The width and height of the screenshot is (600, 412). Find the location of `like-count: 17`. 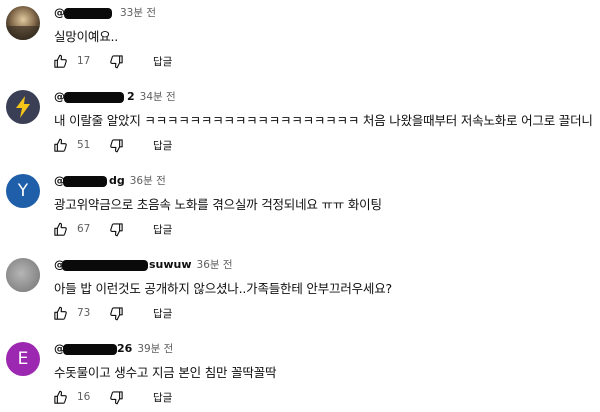

like-count: 17 is located at coordinates (84, 61).